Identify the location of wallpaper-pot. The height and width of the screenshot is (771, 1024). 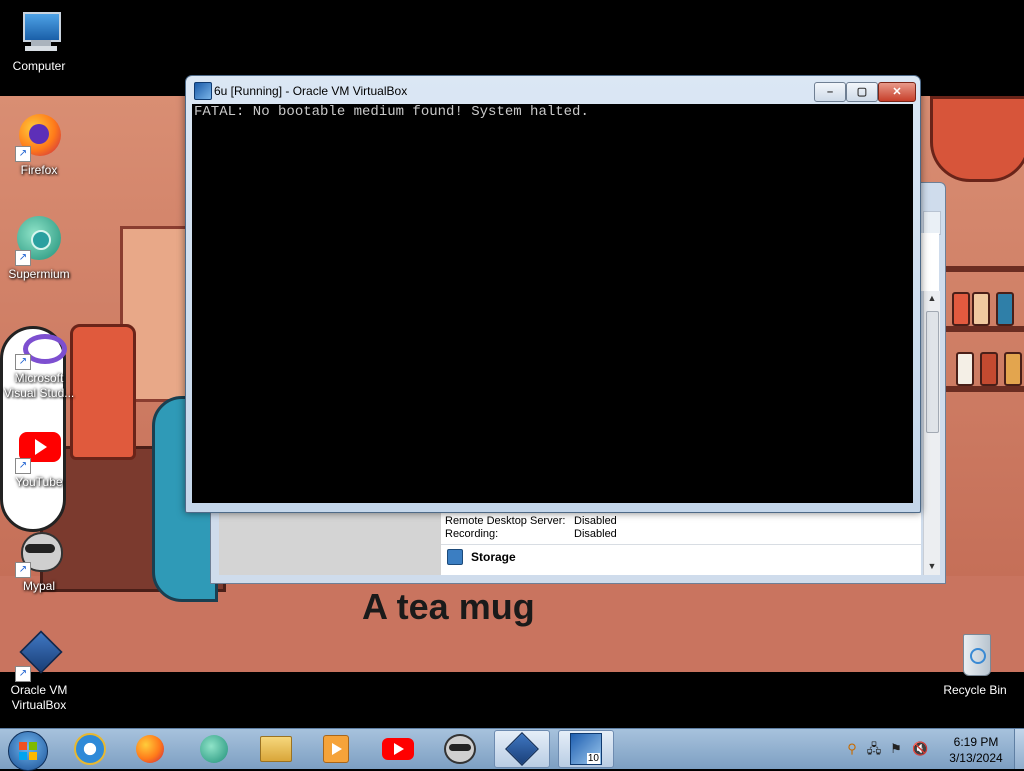
(977, 139).